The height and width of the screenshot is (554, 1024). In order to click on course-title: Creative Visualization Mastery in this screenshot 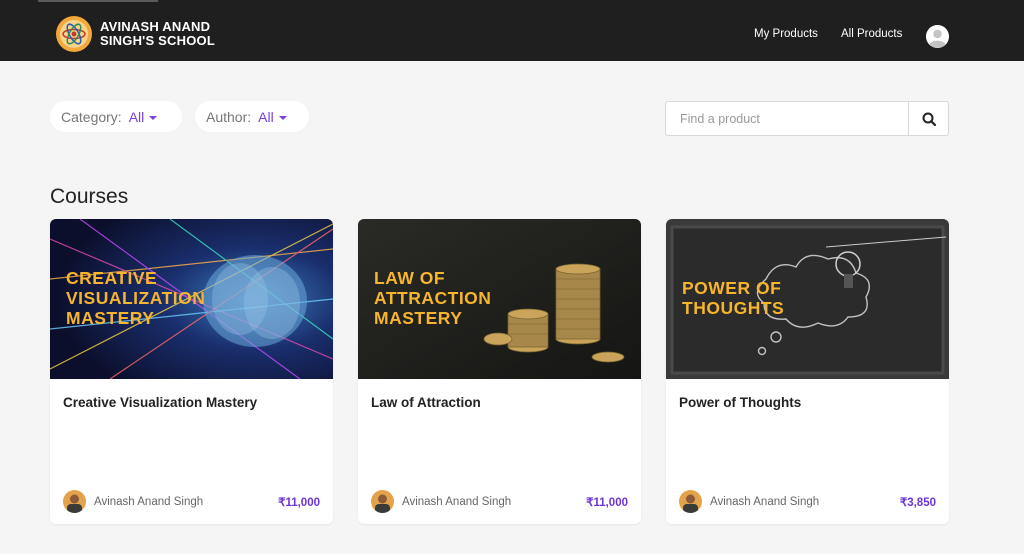, I will do `click(160, 402)`.